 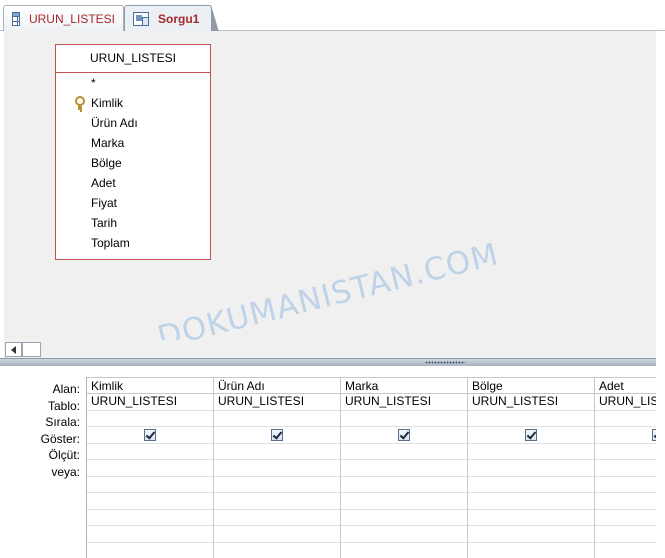 What do you see at coordinates (133, 184) in the screenshot?
I see `field-item-adet: Adet` at bounding box center [133, 184].